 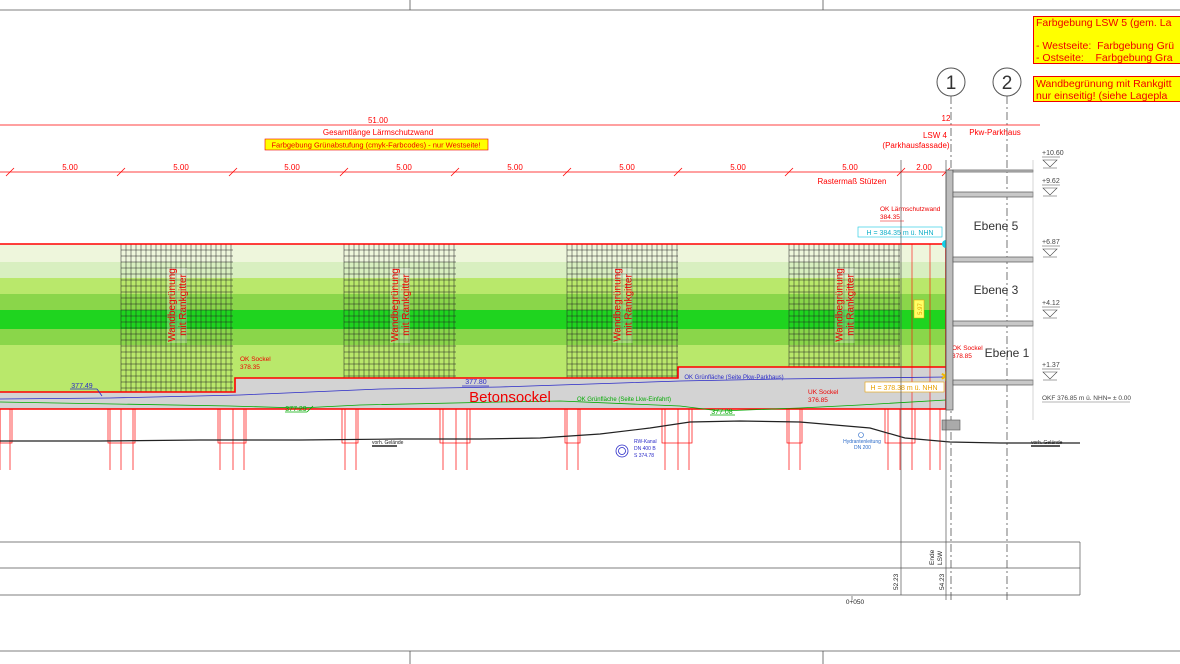 I want to click on elevation-value: +1.37, so click(x=1051, y=365).